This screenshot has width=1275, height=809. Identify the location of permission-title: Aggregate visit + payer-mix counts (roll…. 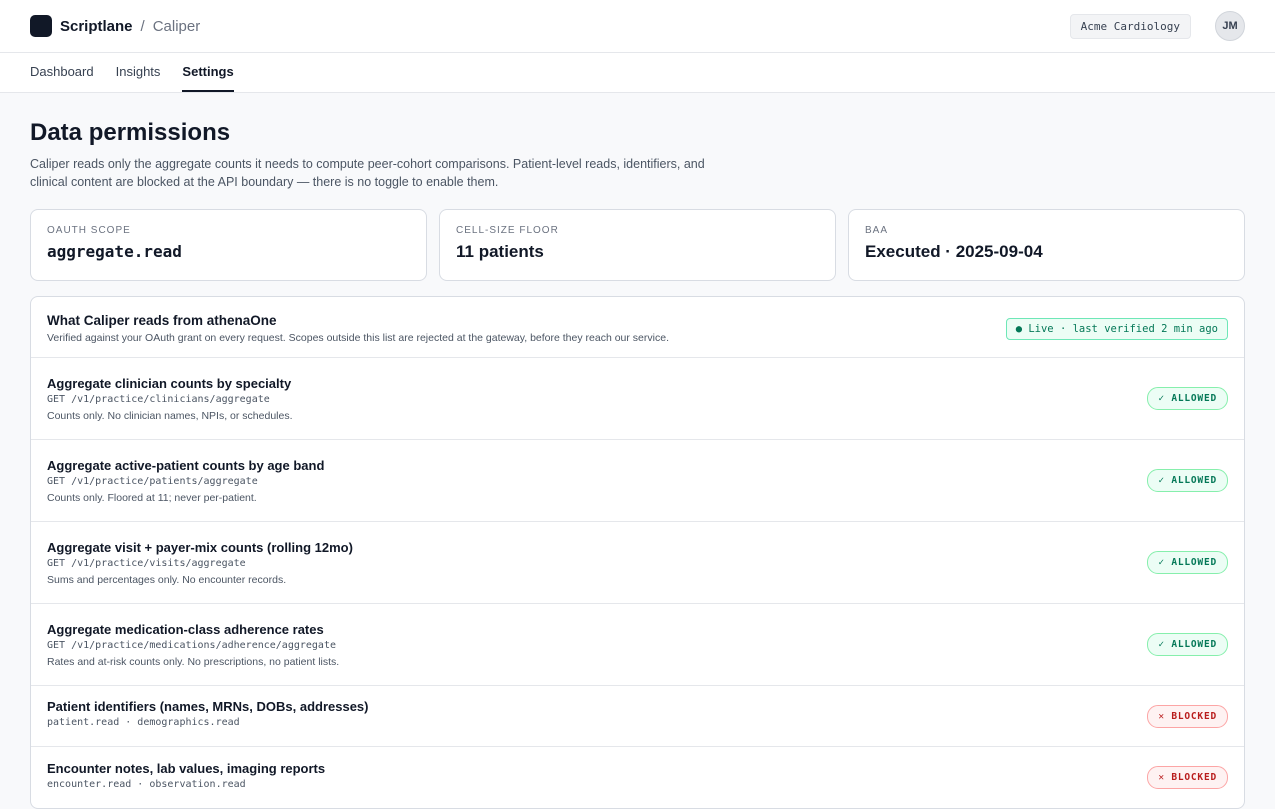
(200, 547).